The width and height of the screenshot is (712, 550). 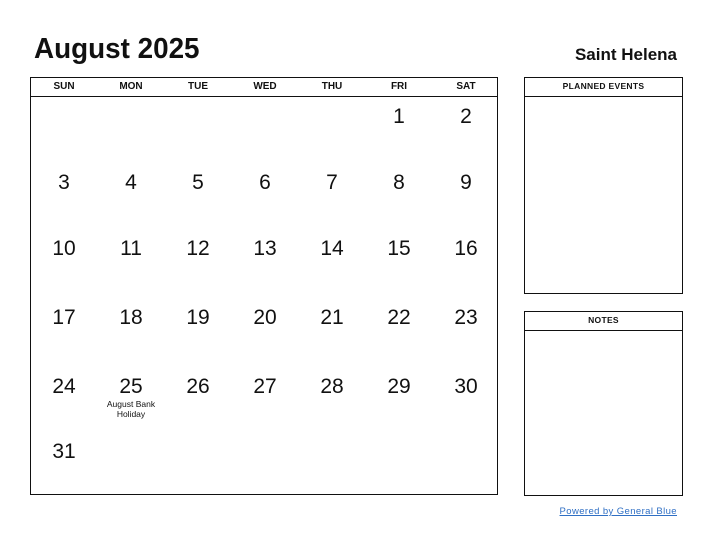 I want to click on day-cell: 4, so click(x=131, y=183).